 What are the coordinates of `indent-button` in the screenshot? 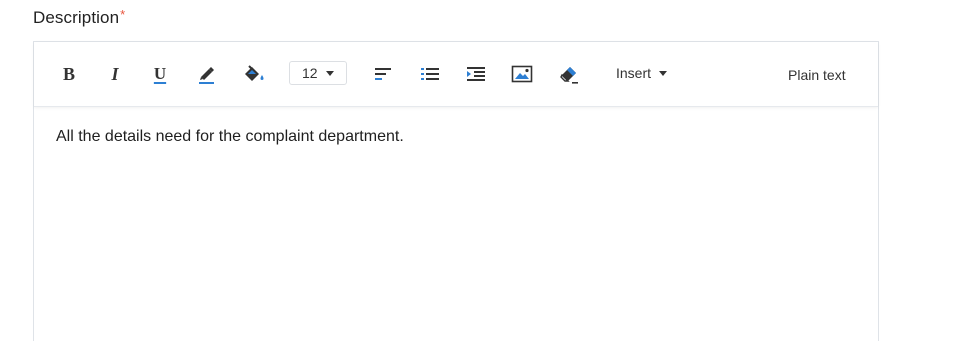 It's located at (476, 74).